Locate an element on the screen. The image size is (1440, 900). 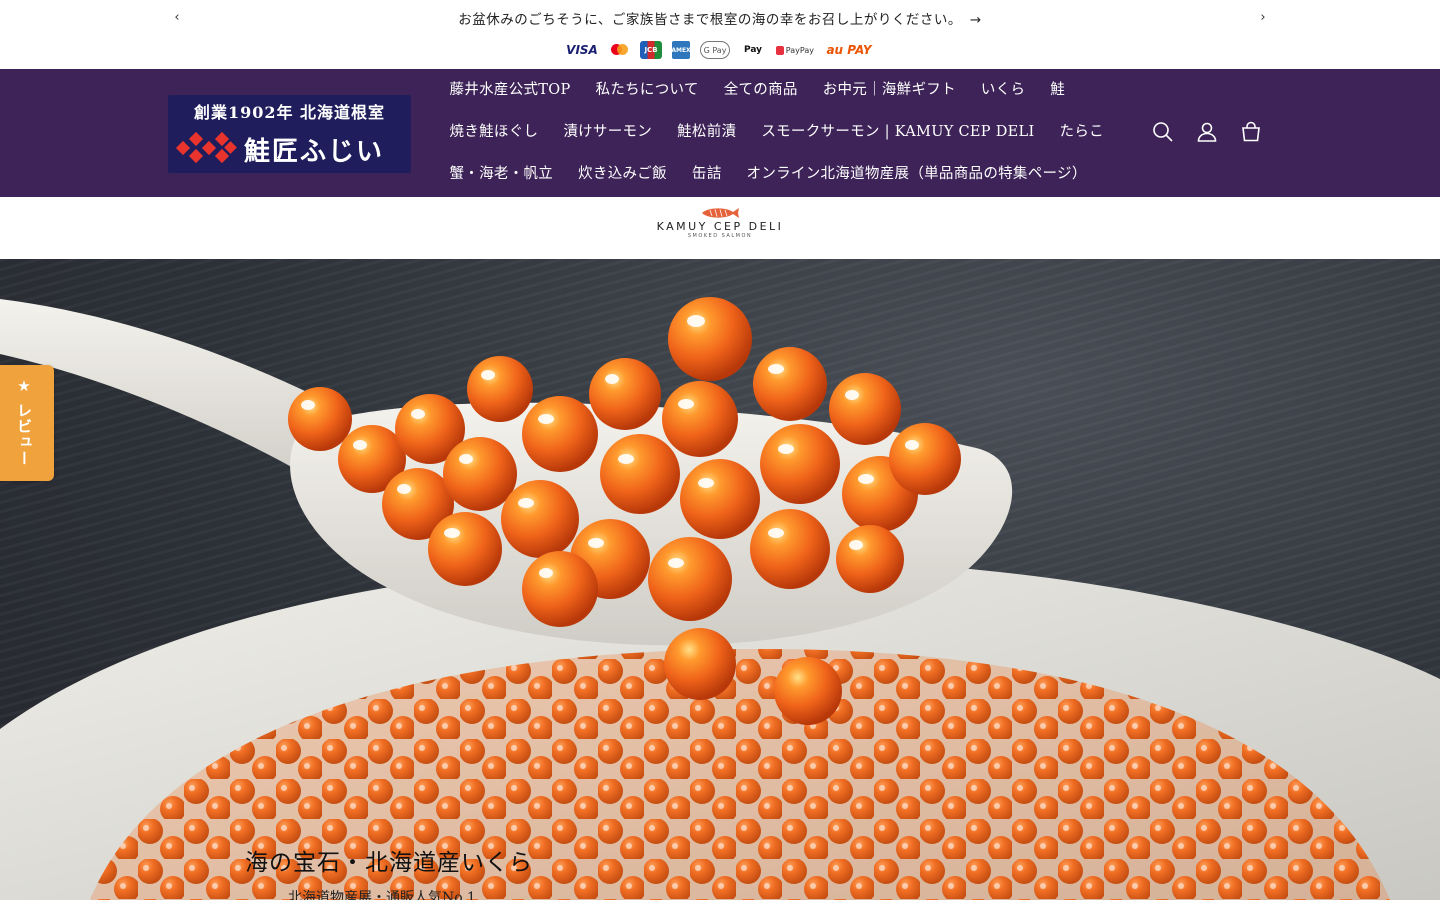
google-pay-icon: G Pay is located at coordinates (715, 50).